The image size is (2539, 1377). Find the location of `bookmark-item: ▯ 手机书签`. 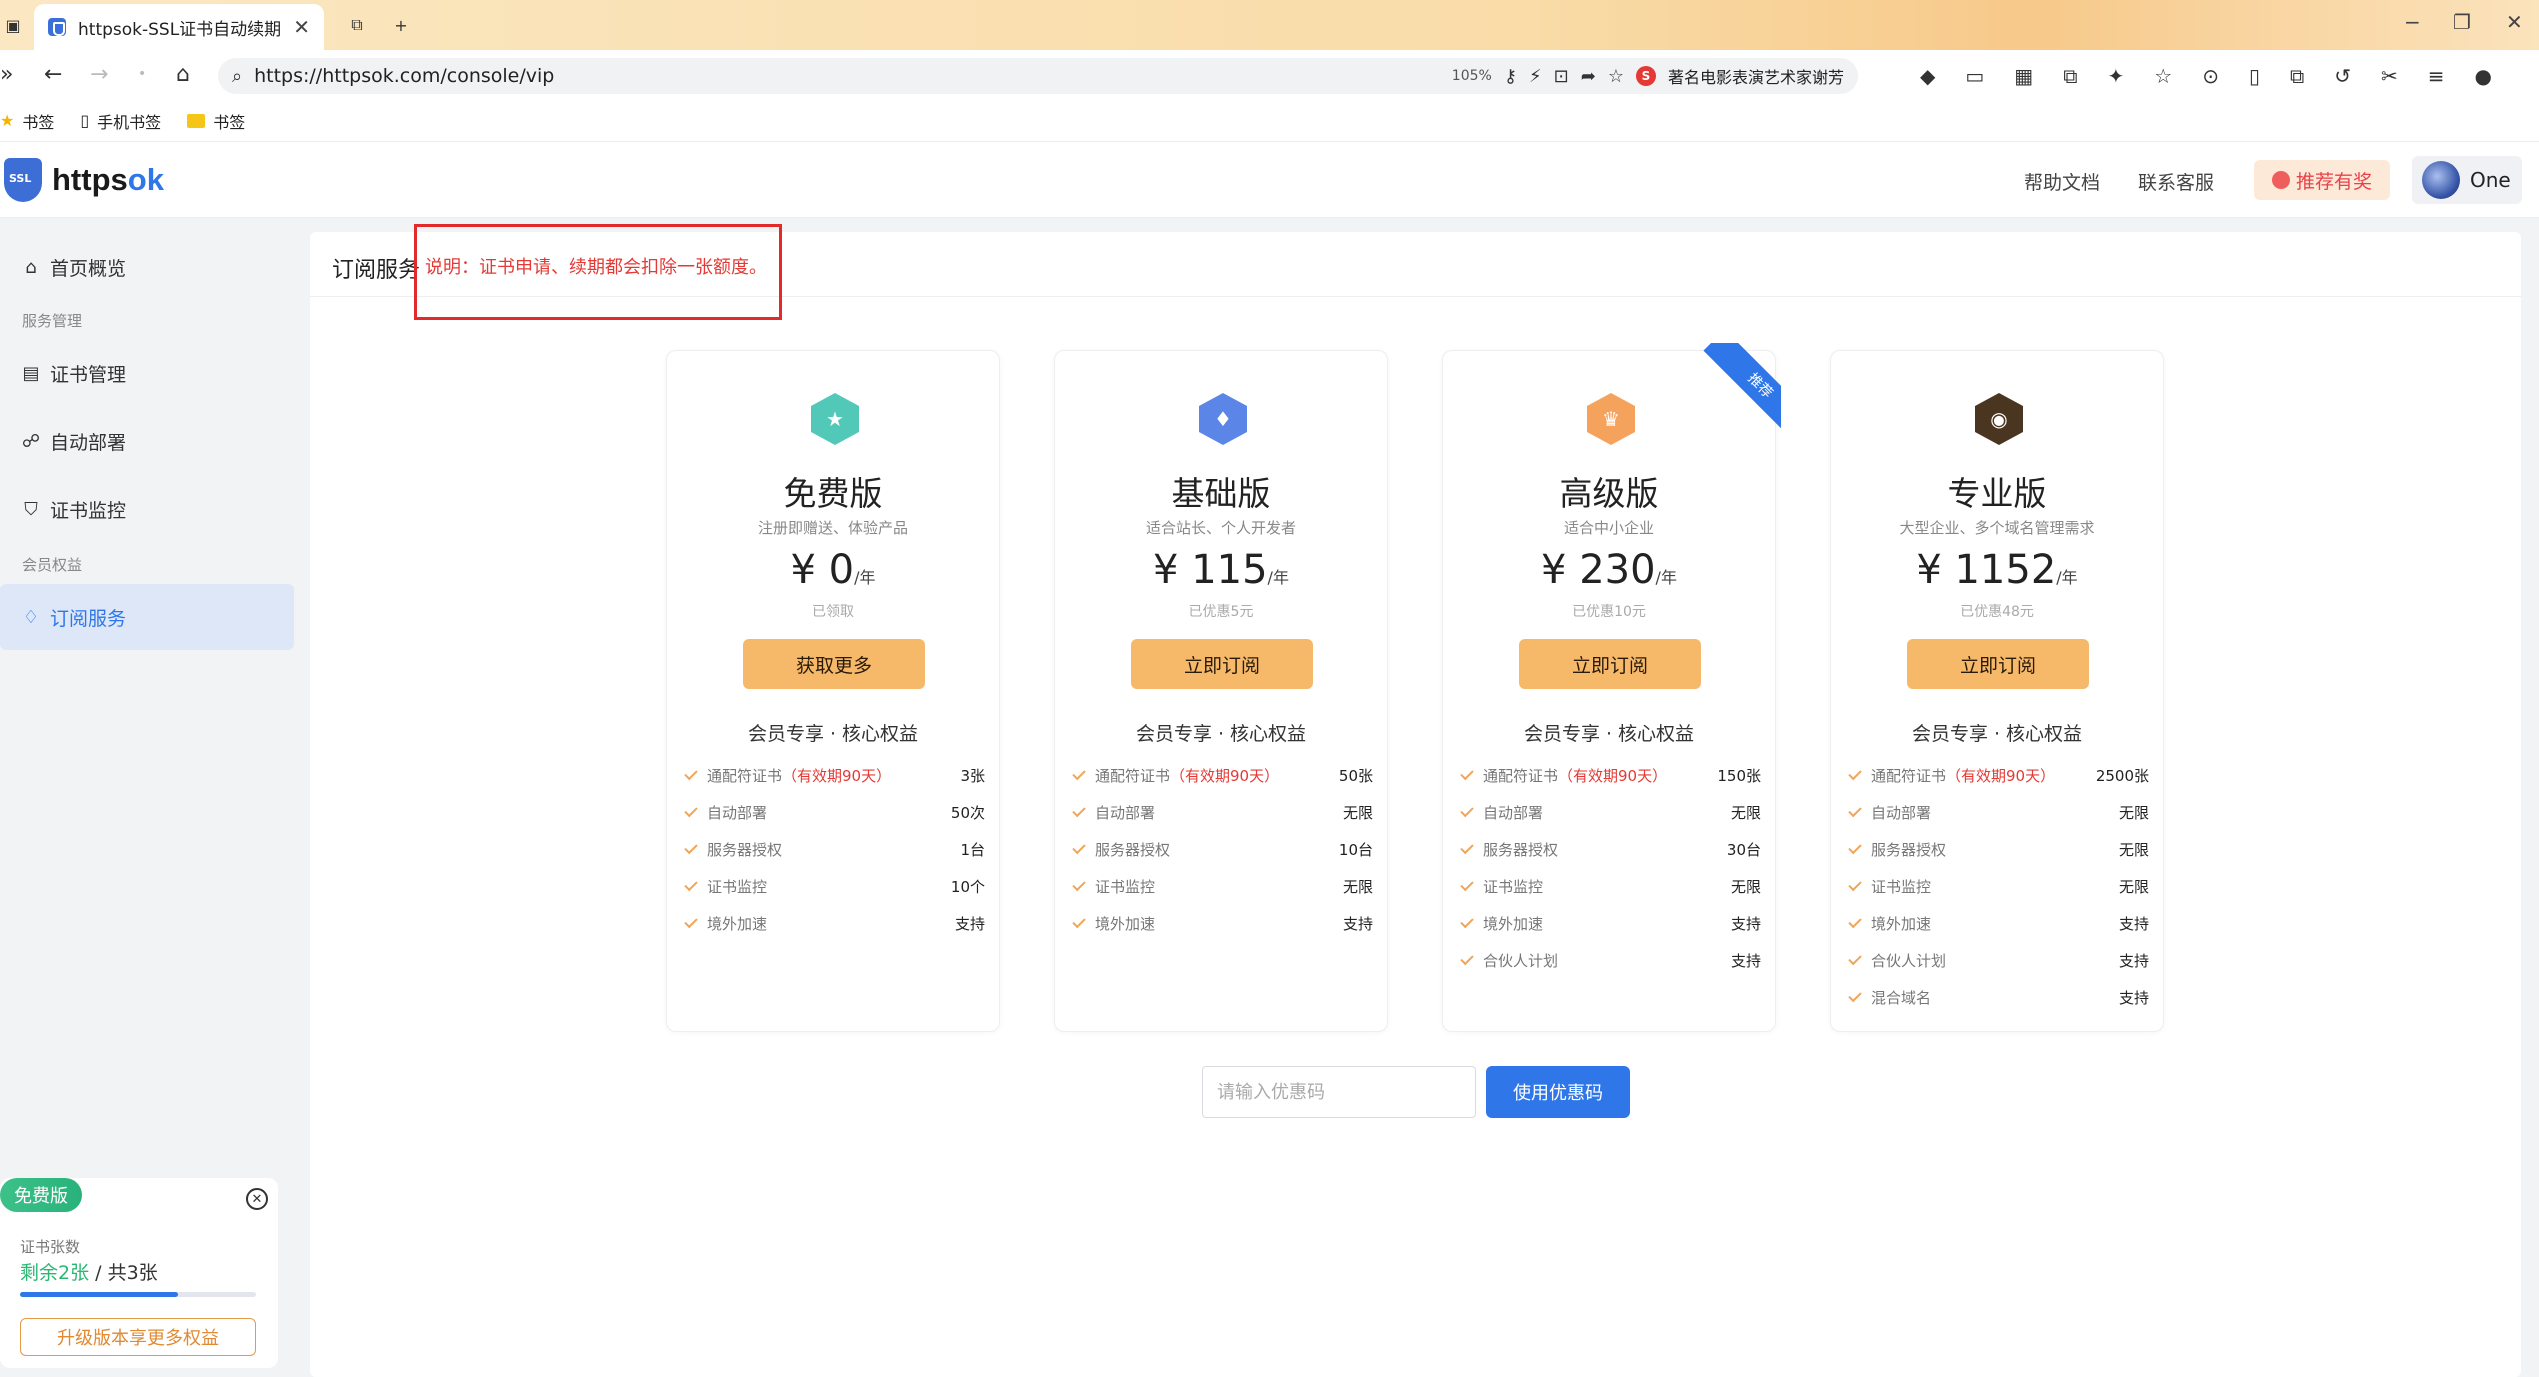

bookmark-item: ▯ 手机书签 is located at coordinates (120, 121).